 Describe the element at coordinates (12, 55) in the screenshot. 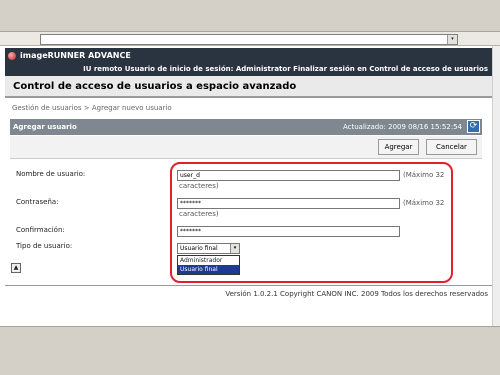

I see `canon-logo-icon` at that location.